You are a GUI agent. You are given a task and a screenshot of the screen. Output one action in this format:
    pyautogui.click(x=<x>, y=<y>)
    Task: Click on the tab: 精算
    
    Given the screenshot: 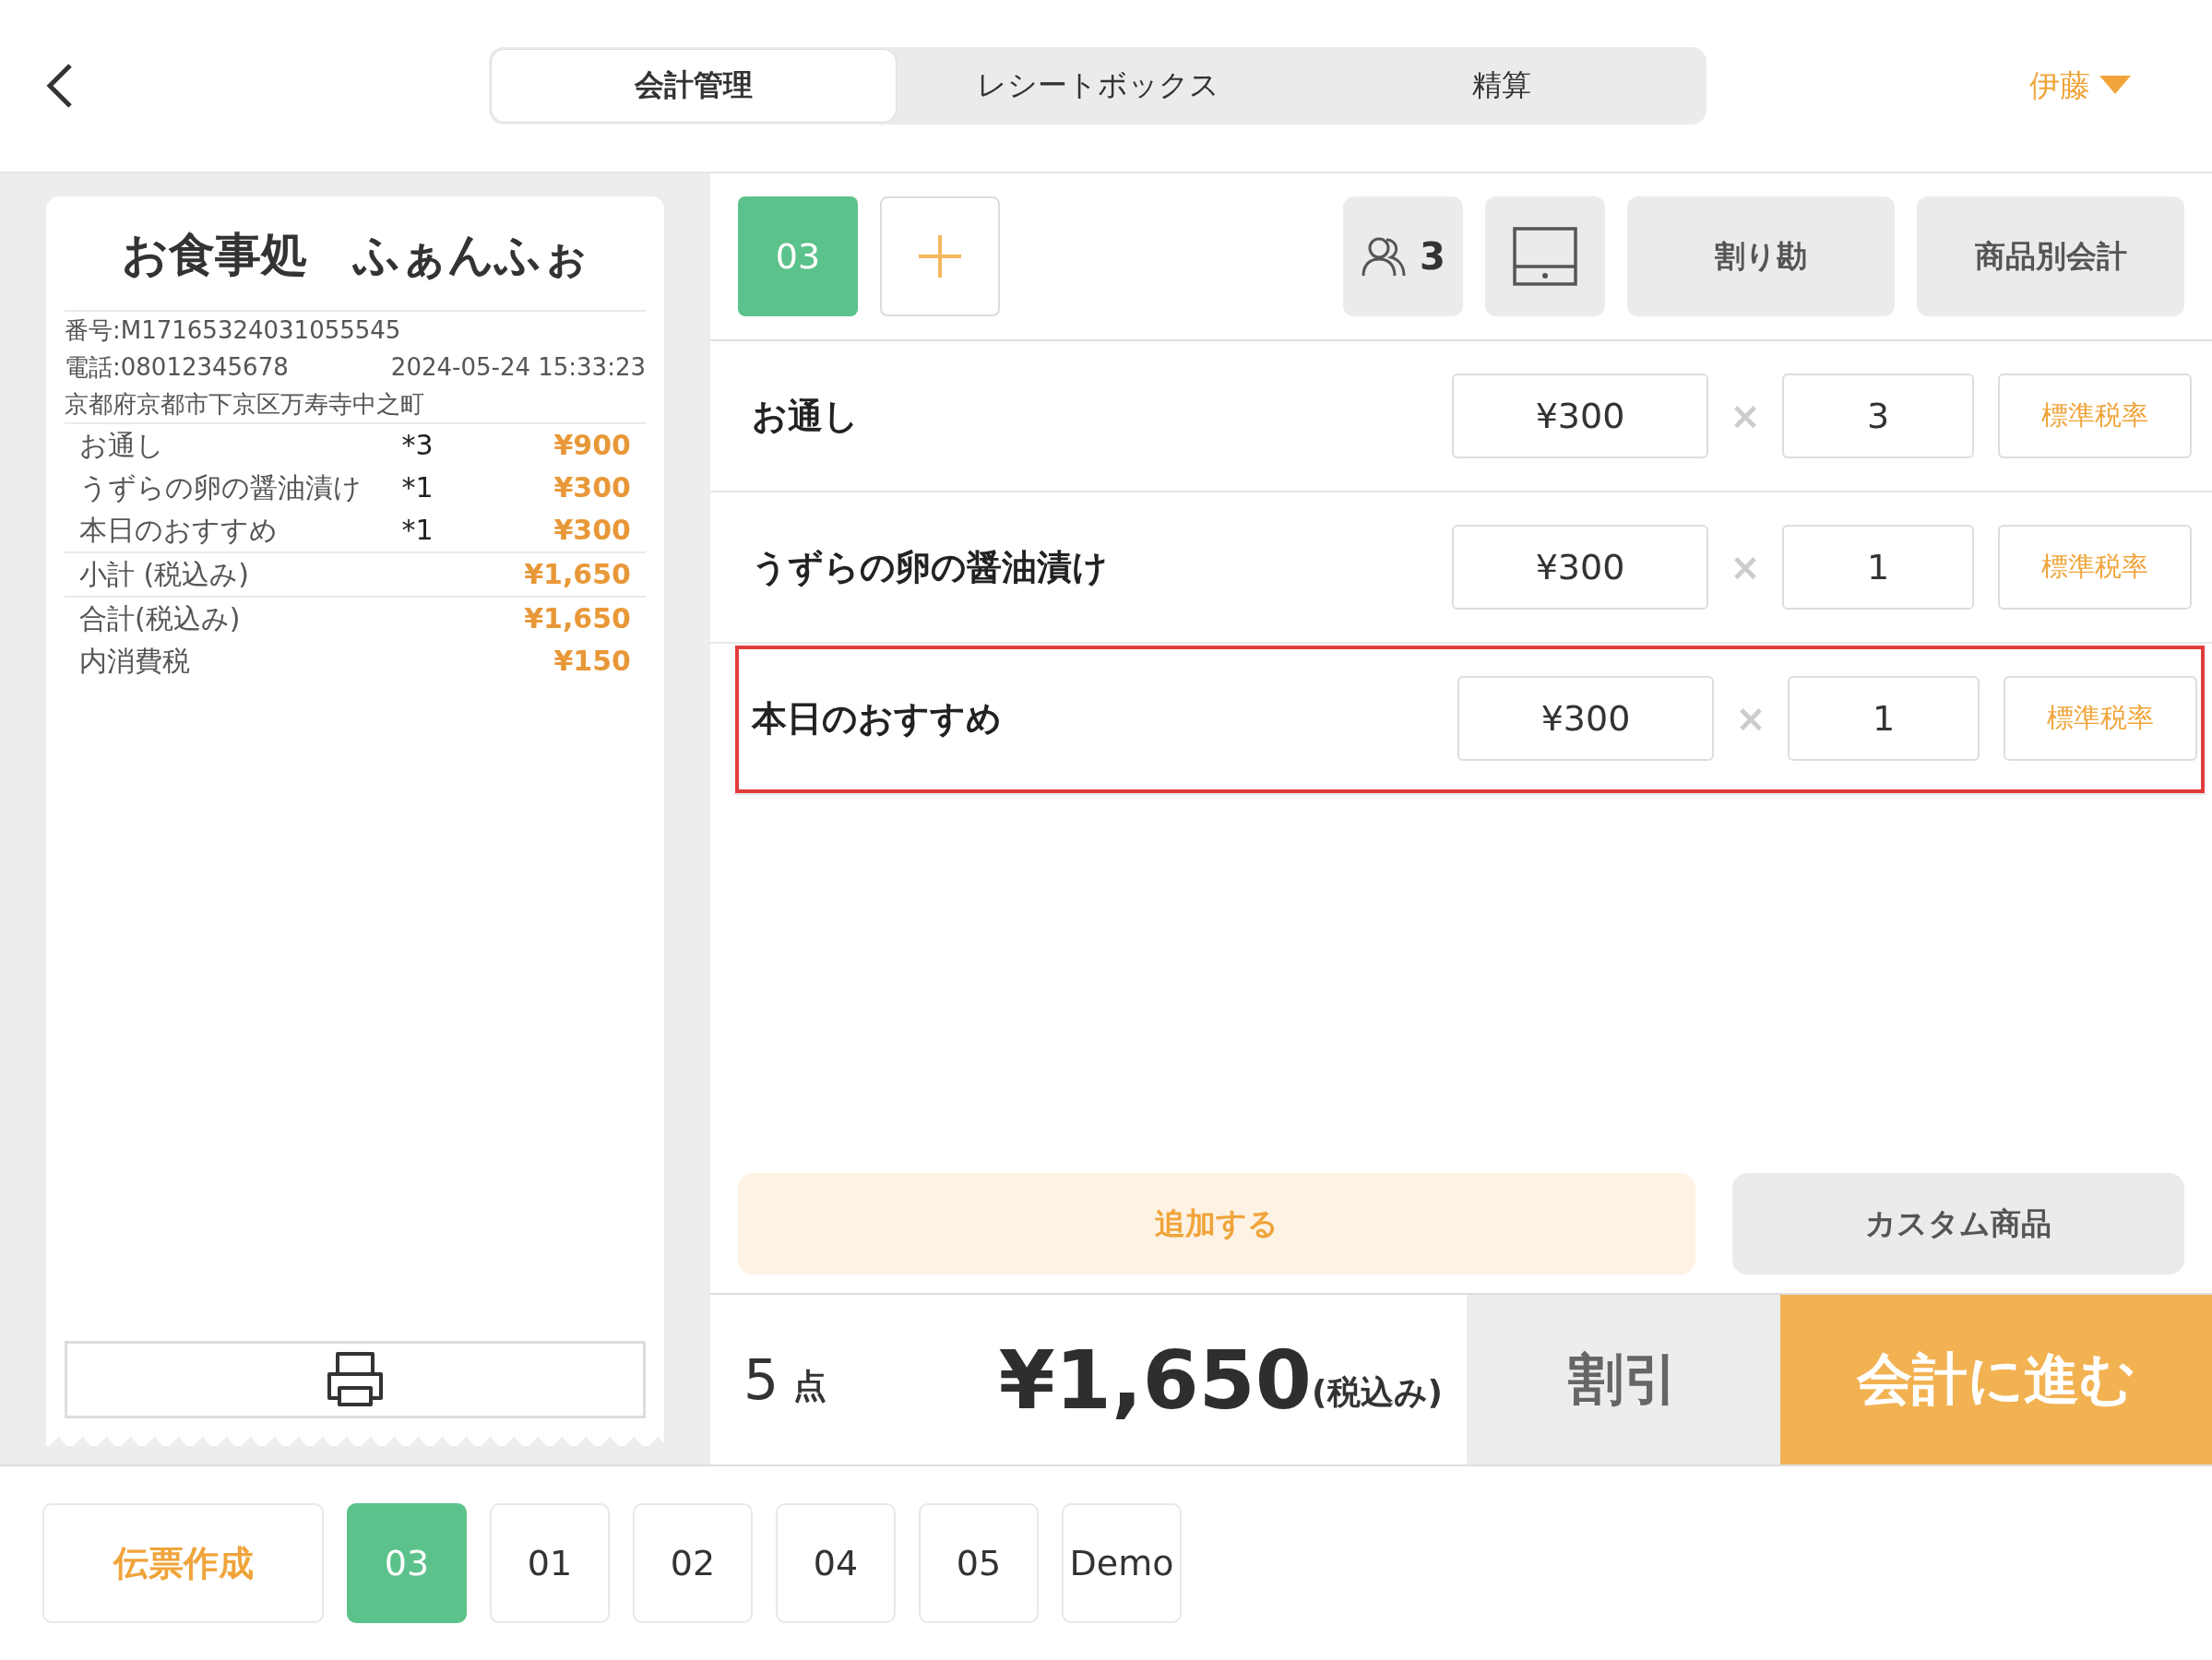 What is the action you would take?
    pyautogui.click(x=1502, y=86)
    